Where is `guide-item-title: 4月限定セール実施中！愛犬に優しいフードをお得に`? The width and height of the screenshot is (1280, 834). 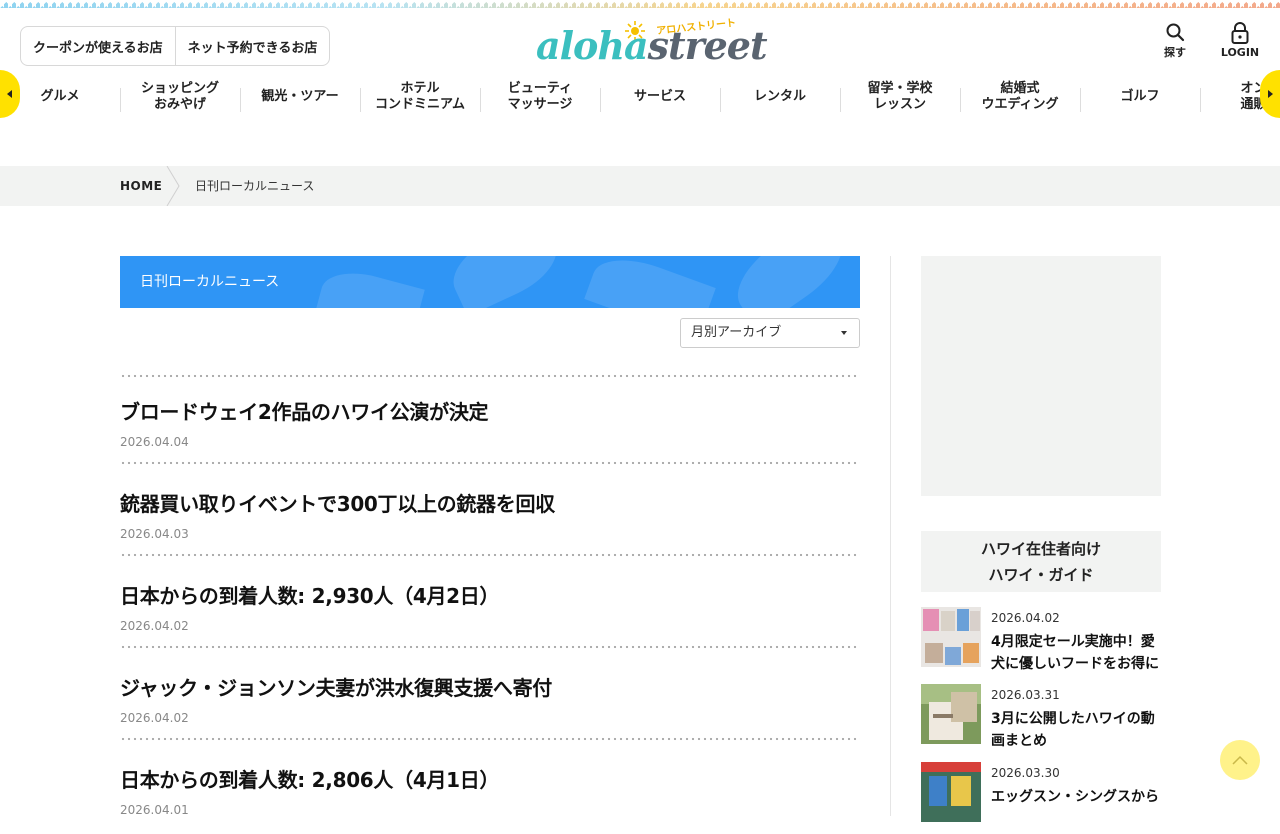
guide-item-title: 4月限定セール実施中！愛犬に優しいフードをお得に is located at coordinates (1076, 653).